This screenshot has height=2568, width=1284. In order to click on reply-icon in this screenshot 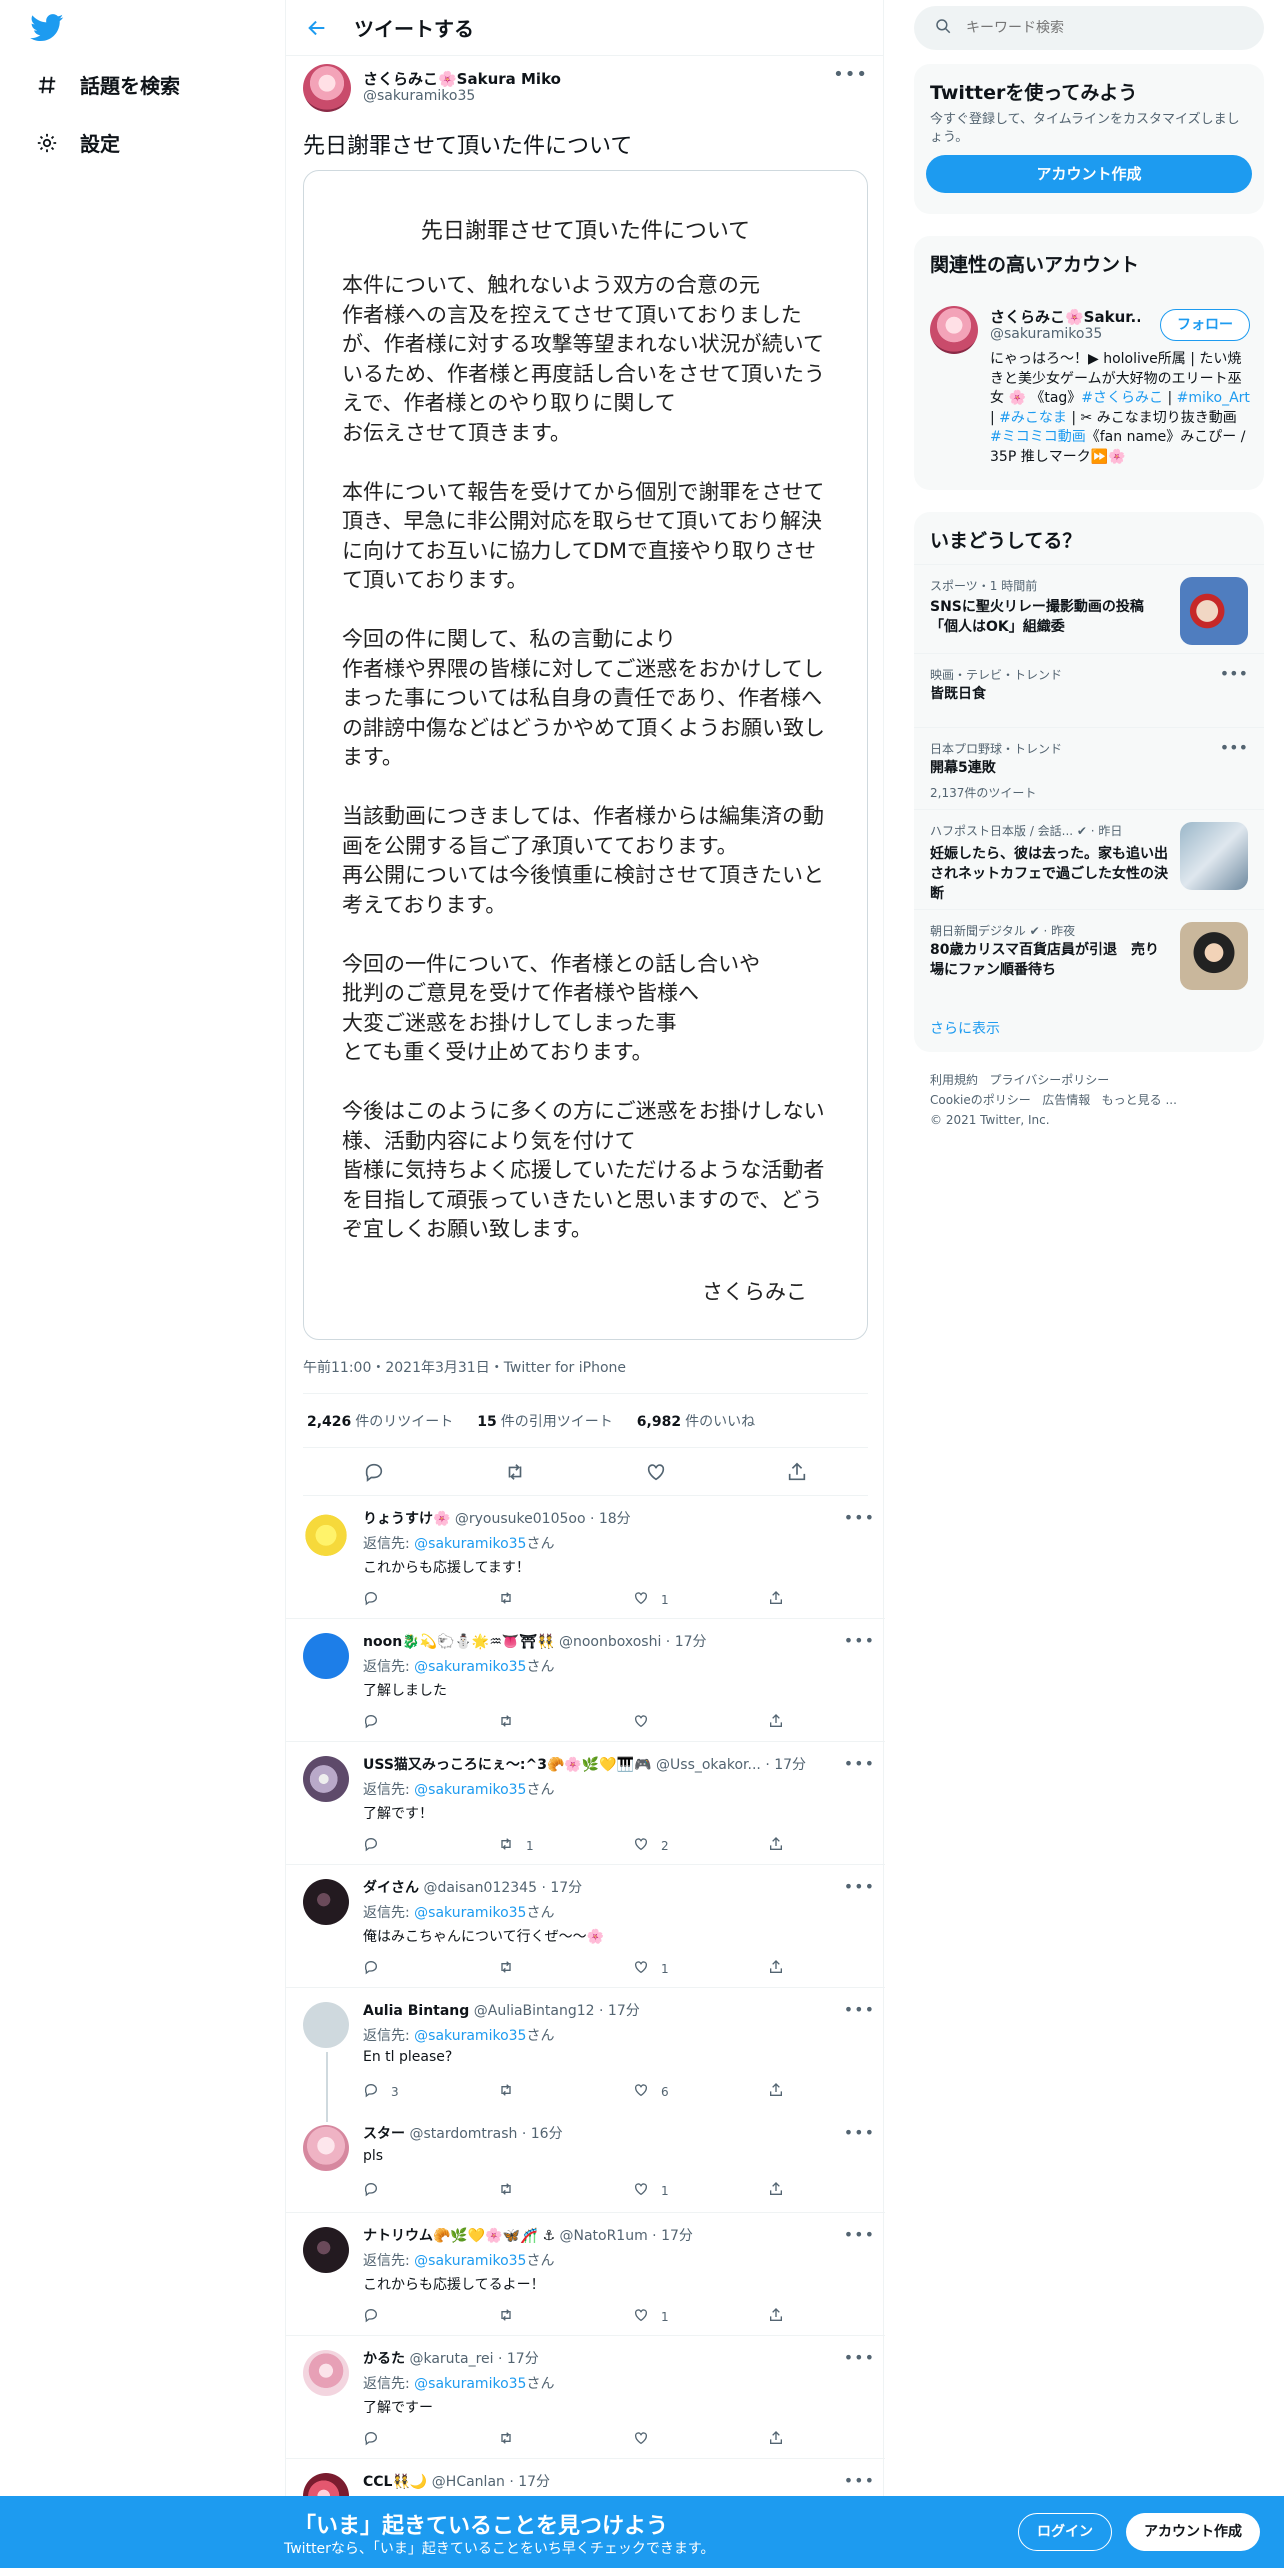, I will do `click(374, 1472)`.